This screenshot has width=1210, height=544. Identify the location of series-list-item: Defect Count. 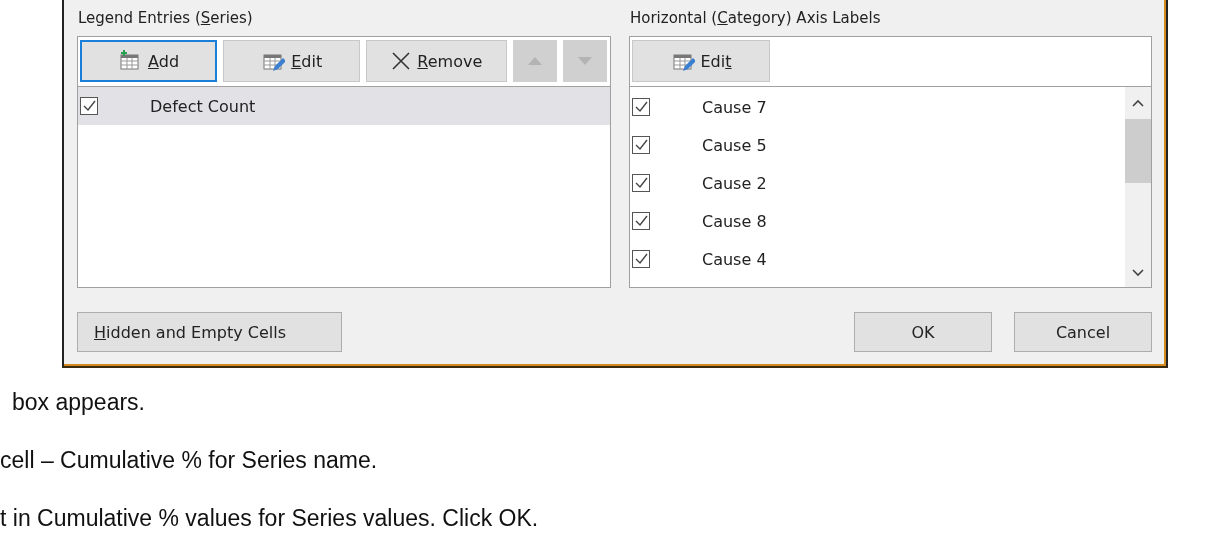
(344, 106).